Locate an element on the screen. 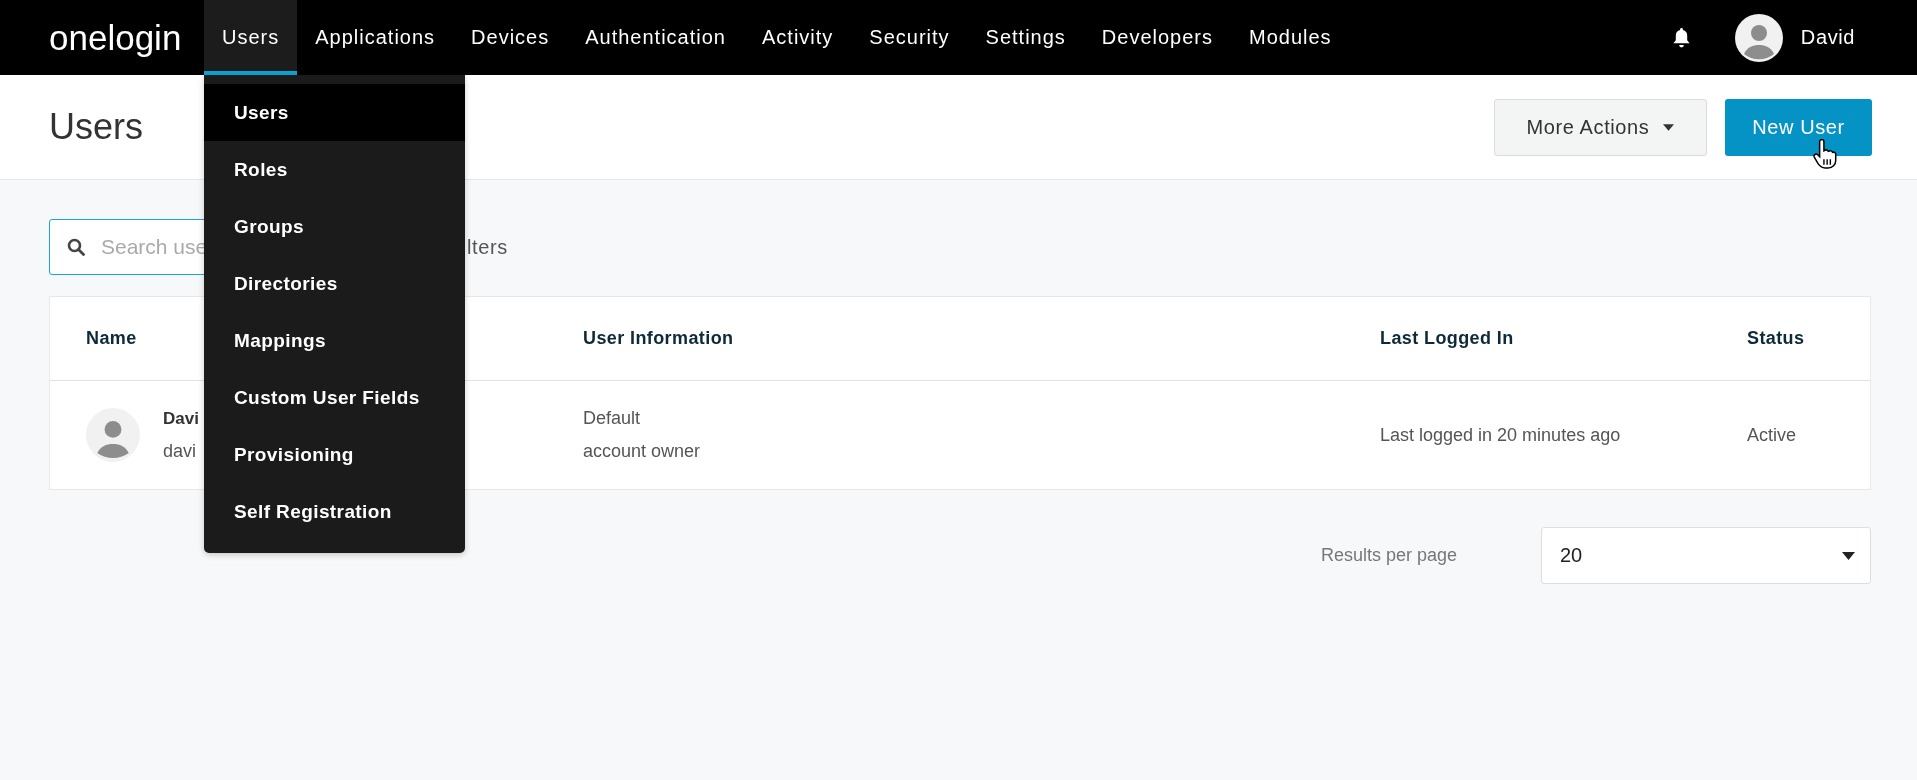  nav-tab: Activity is located at coordinates (798, 37).